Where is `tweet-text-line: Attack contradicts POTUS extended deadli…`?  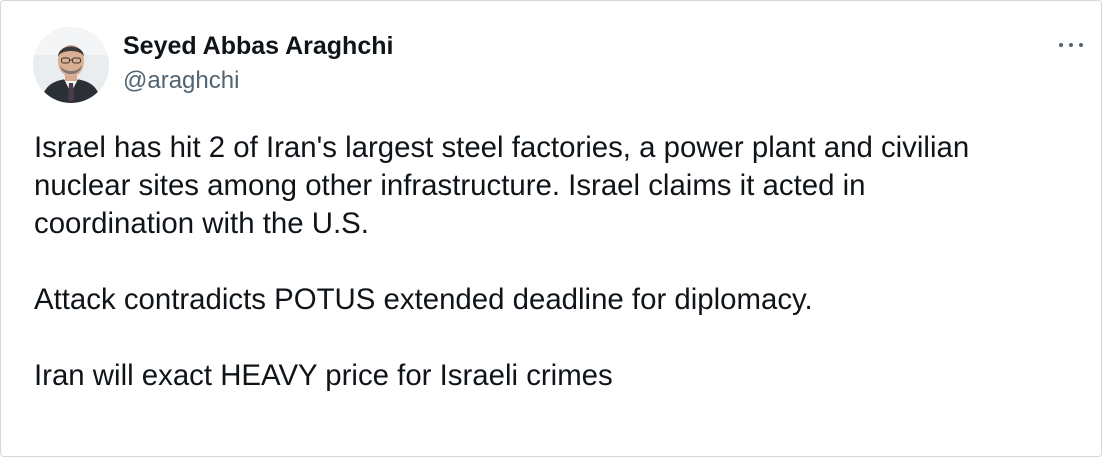
tweet-text-line: Attack contradicts POTUS extended deadli… is located at coordinates (423, 299).